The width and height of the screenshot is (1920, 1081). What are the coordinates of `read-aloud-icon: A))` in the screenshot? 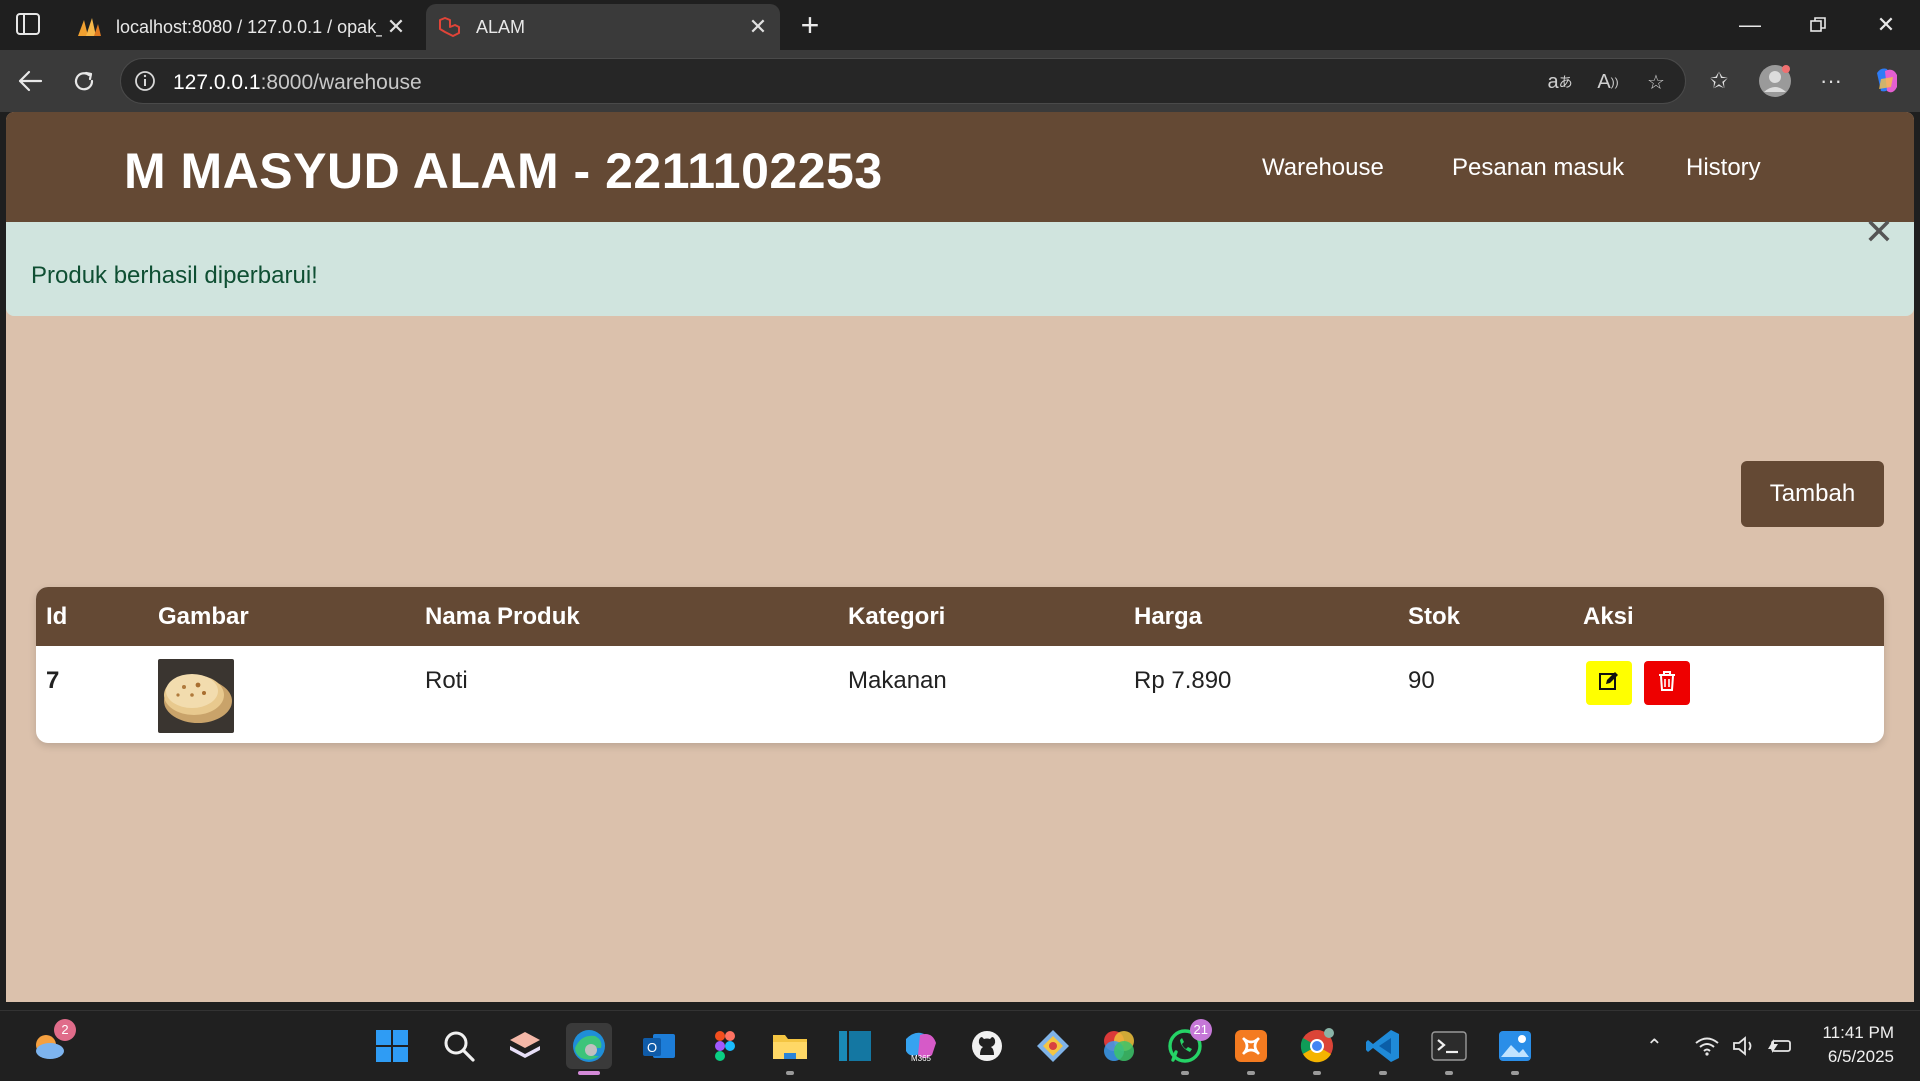 It's located at (1608, 82).